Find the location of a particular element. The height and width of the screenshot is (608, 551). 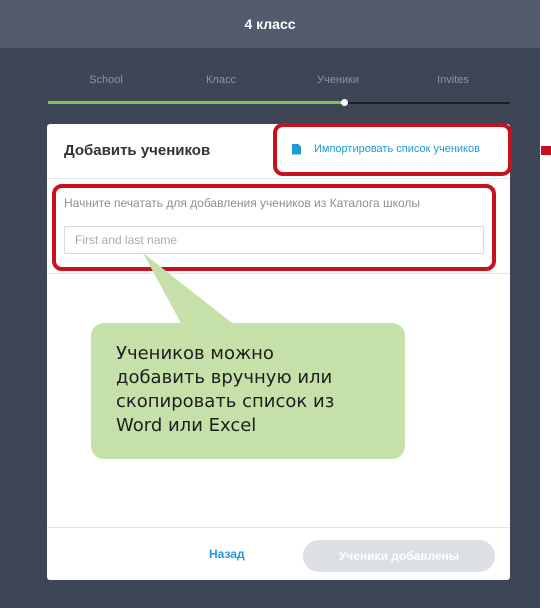

students-added-button: Ученики добавлены is located at coordinates (399, 556).